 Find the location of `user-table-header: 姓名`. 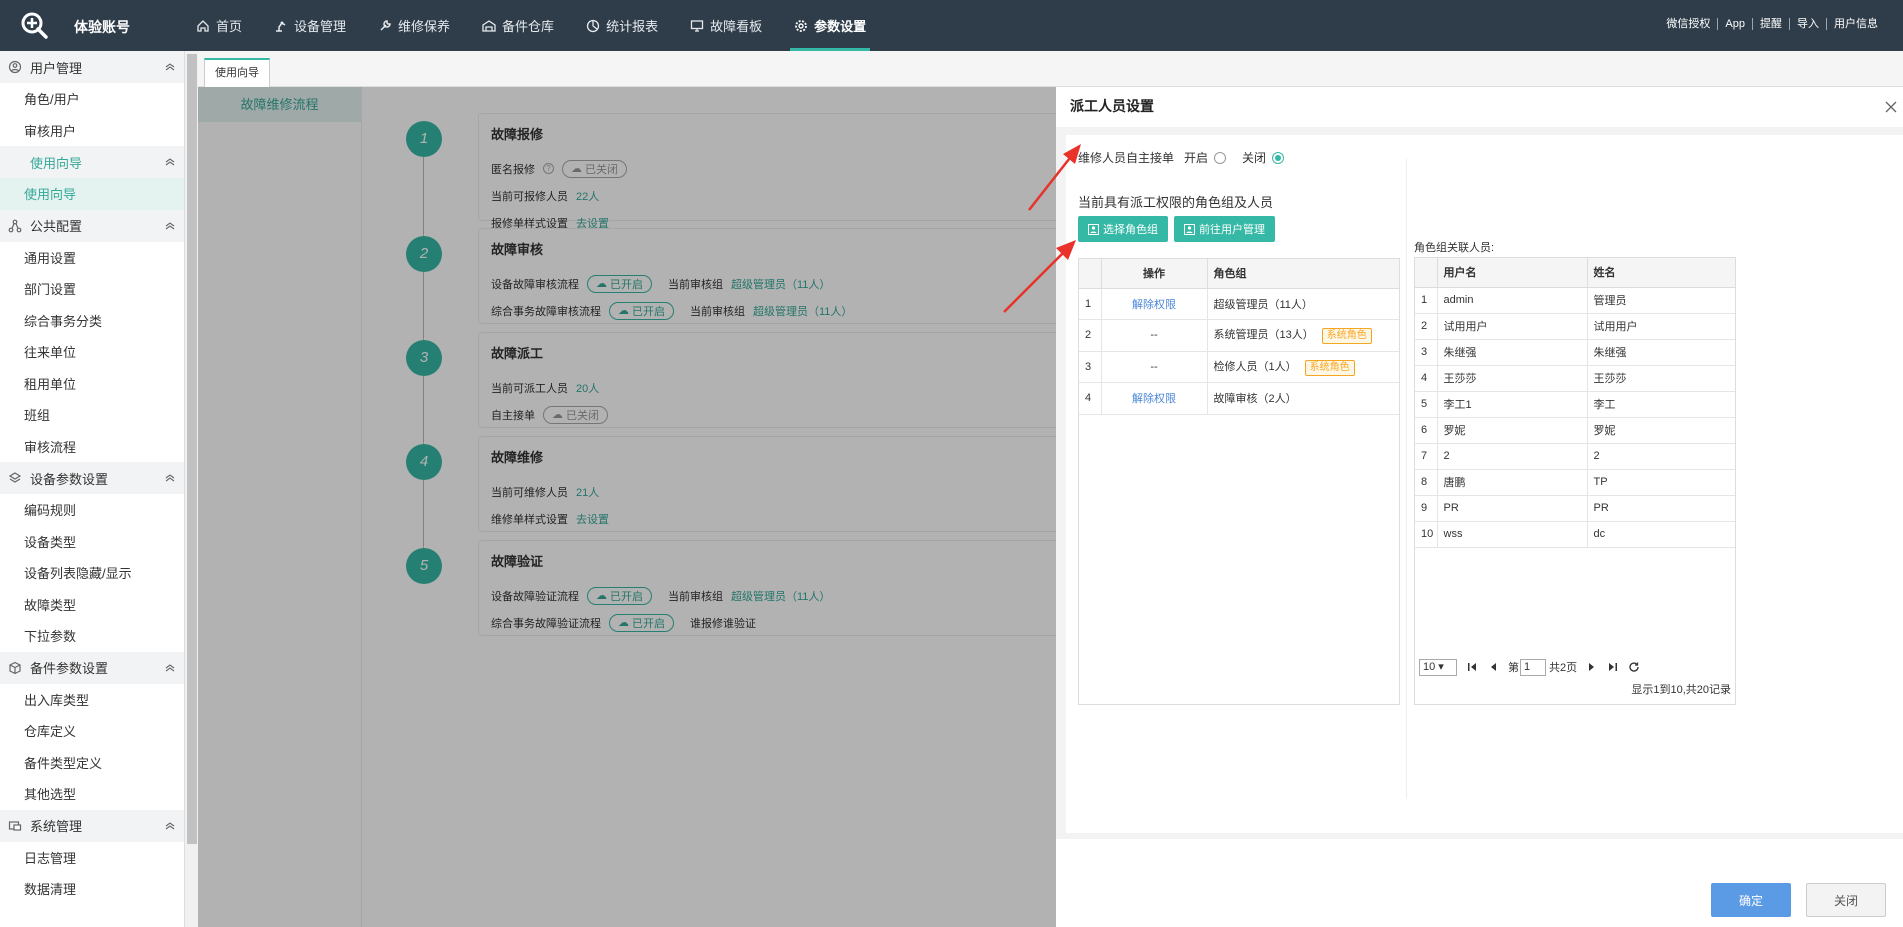

user-table-header: 姓名 is located at coordinates (1661, 273).